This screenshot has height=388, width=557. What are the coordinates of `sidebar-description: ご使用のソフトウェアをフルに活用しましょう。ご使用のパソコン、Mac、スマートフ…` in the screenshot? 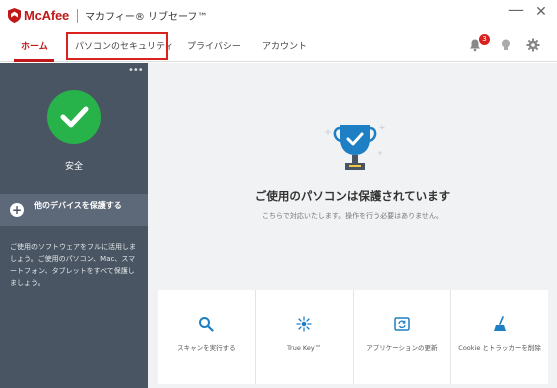 It's located at (73, 265).